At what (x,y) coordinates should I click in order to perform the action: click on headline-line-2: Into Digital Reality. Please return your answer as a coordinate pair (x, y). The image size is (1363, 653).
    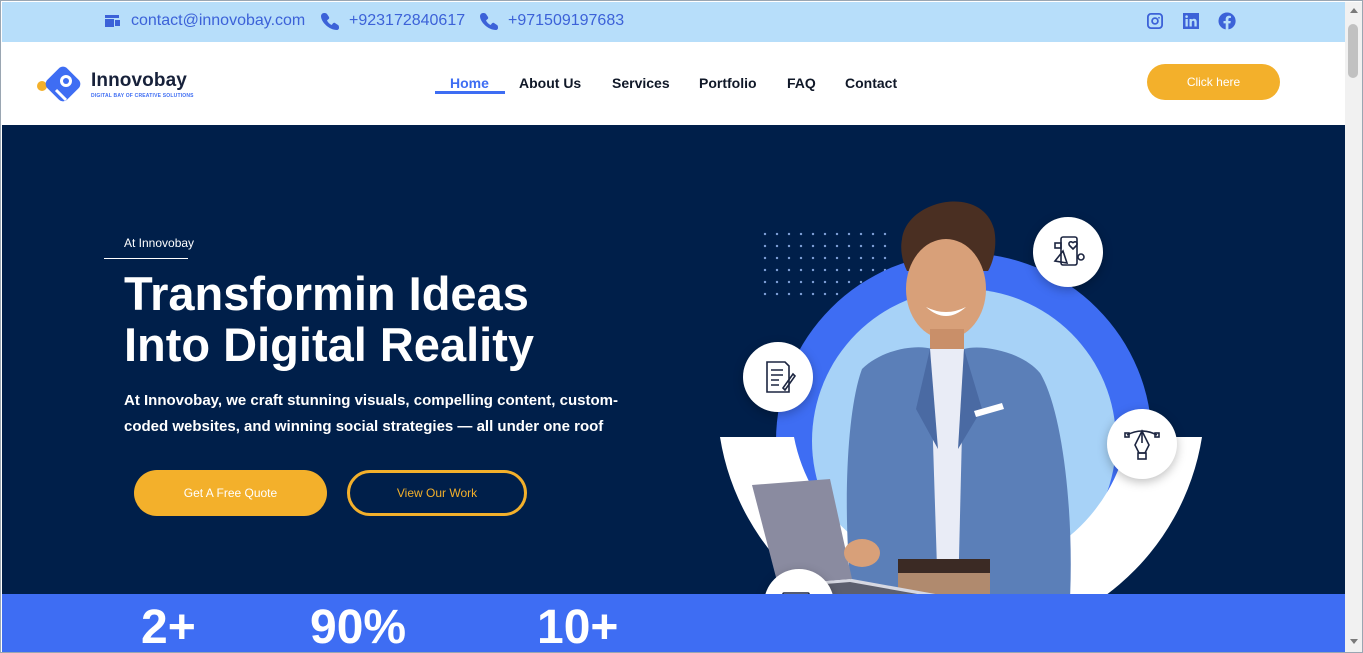
    Looking at the image, I should click on (329, 344).